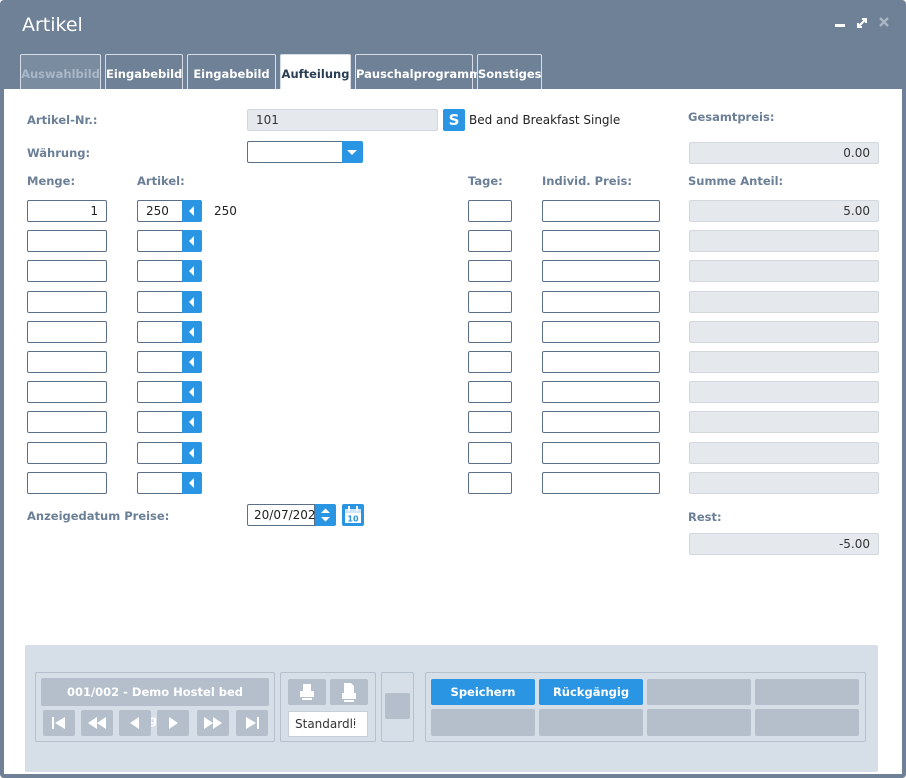 Image resolution: width=906 pixels, height=778 pixels. Describe the element at coordinates (231, 86) in the screenshot. I see `tab-eingabebild-2: Eingabebild 2` at that location.